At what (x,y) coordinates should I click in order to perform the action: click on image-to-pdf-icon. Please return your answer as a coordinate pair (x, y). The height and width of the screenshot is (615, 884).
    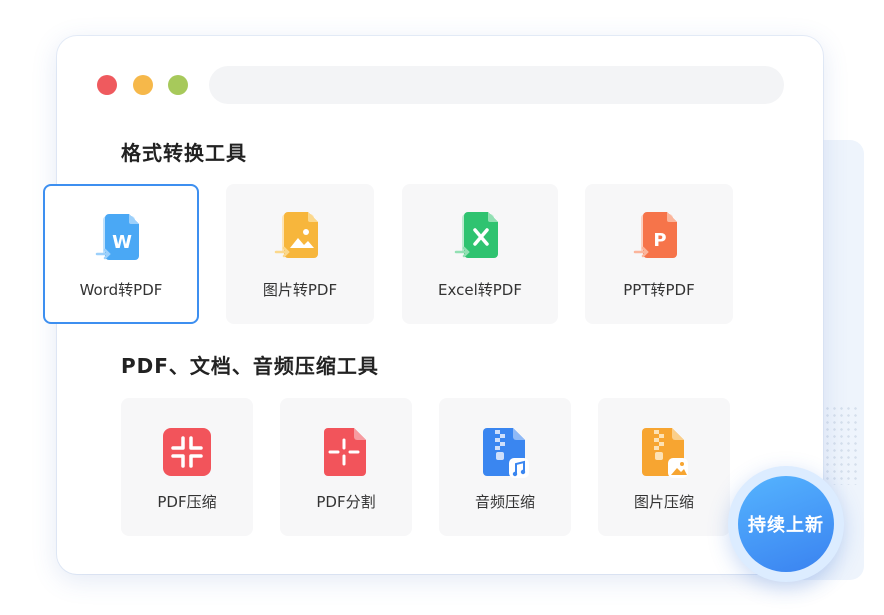
    Looking at the image, I should click on (296, 235).